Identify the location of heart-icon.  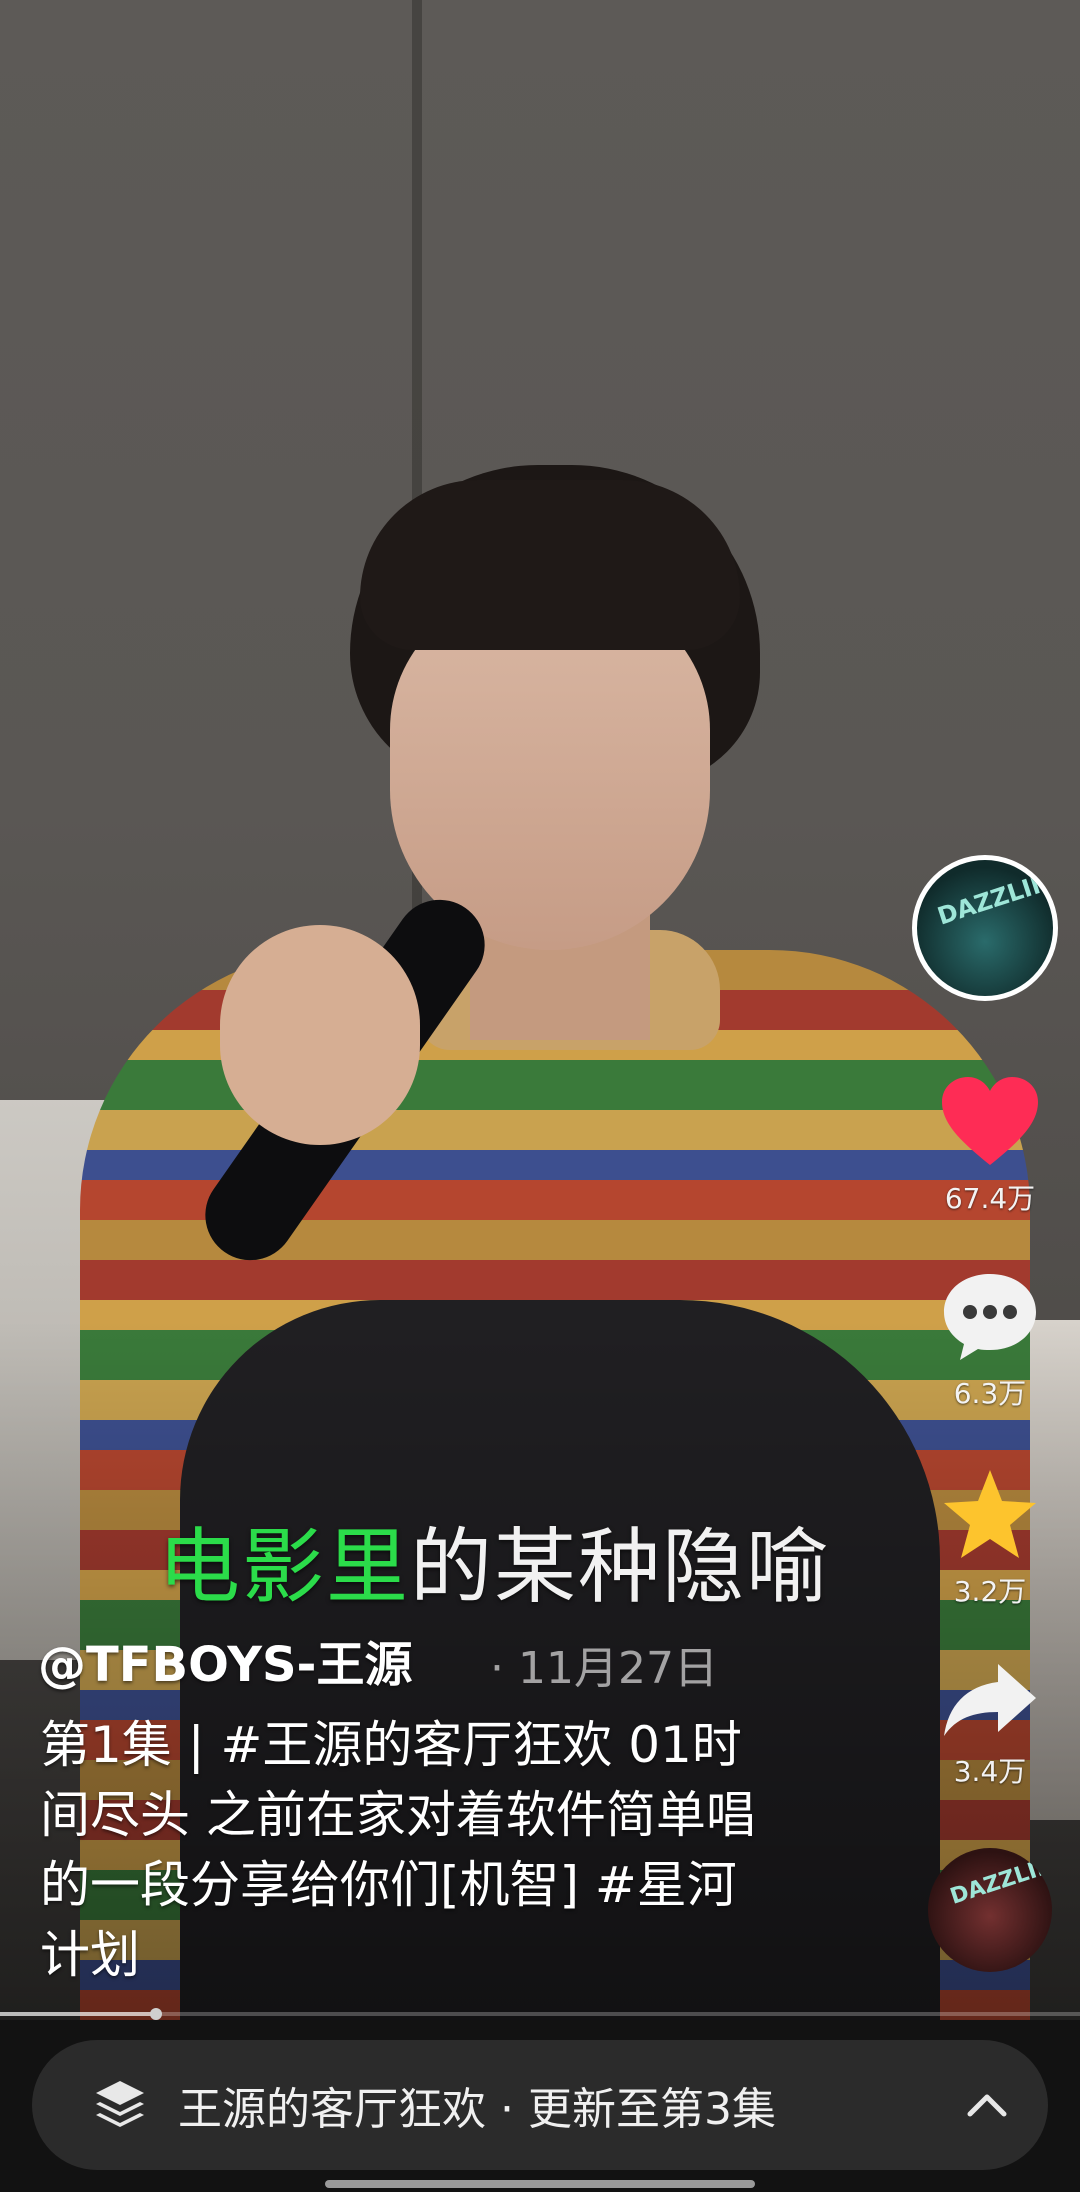
(990, 1121).